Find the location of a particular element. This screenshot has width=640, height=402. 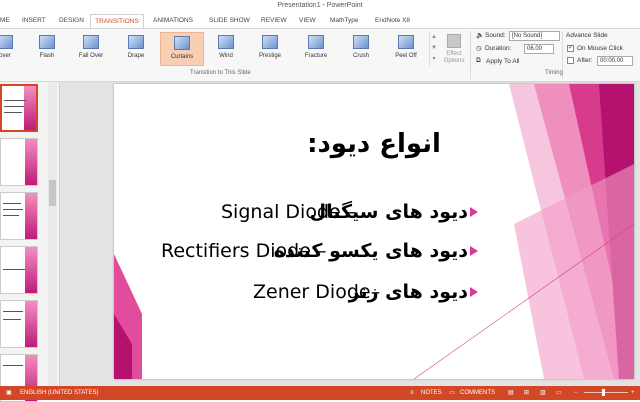

transition-wind: Wind is located at coordinates (226, 49).